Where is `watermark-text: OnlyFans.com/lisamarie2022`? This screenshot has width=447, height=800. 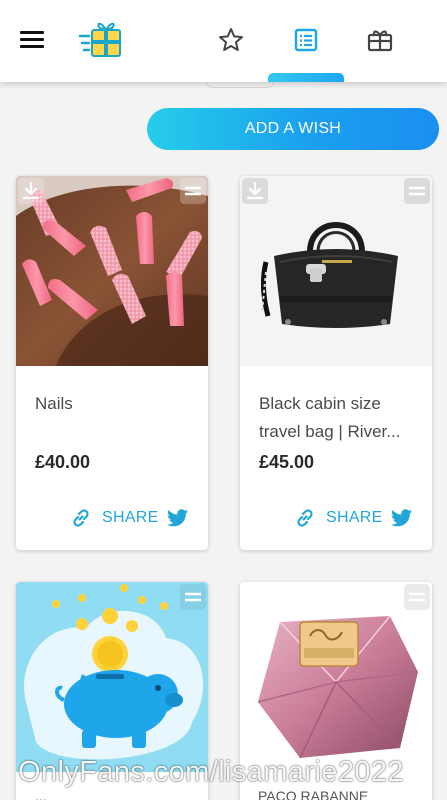
watermark-text: OnlyFans.com/lisamarie2022 is located at coordinates (211, 772).